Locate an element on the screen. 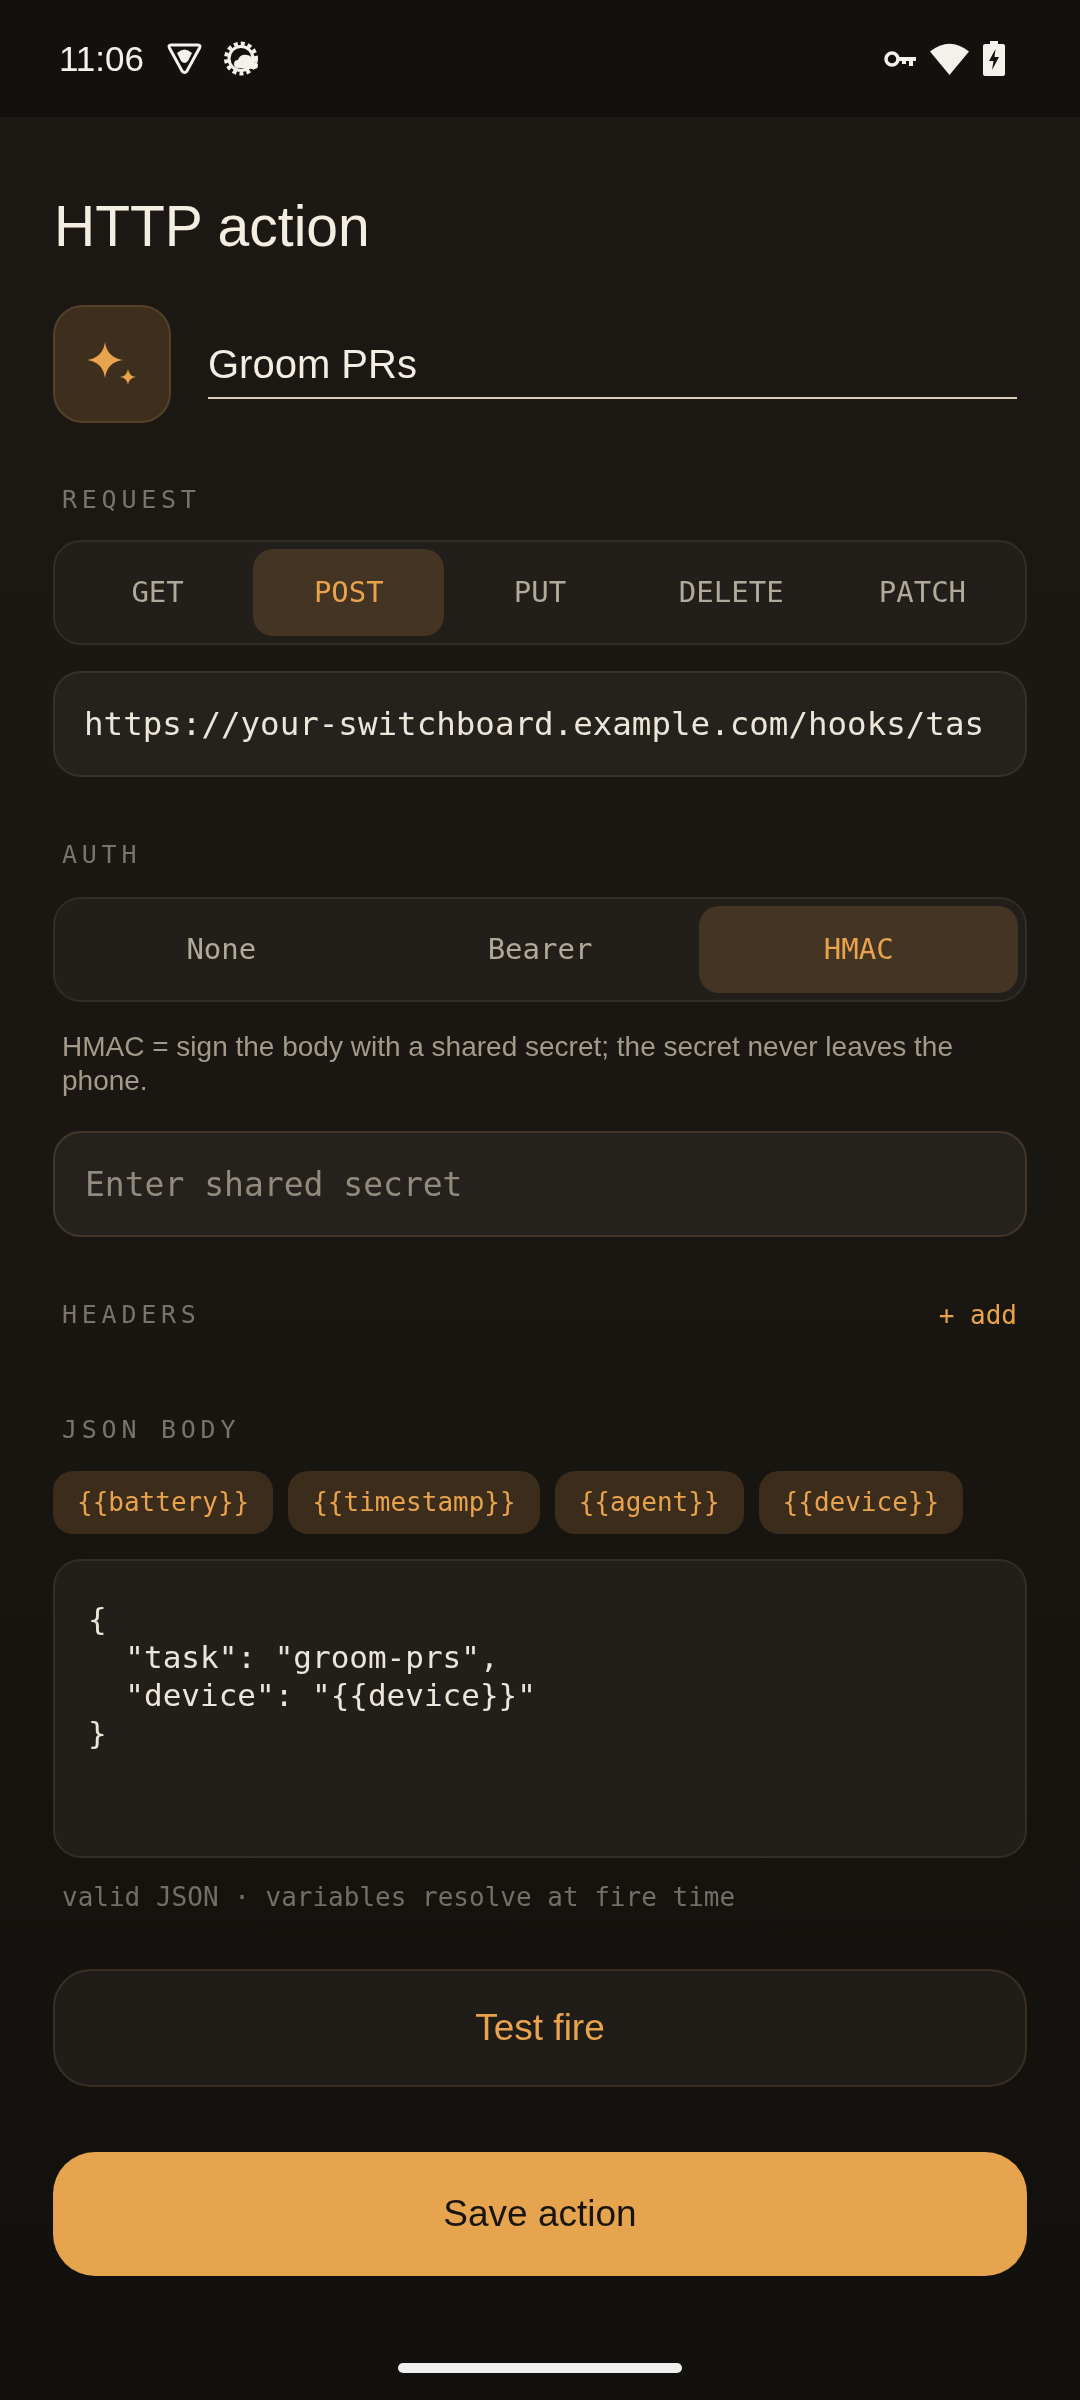 The height and width of the screenshot is (2400, 1080). method-tab: GET is located at coordinates (158, 592).